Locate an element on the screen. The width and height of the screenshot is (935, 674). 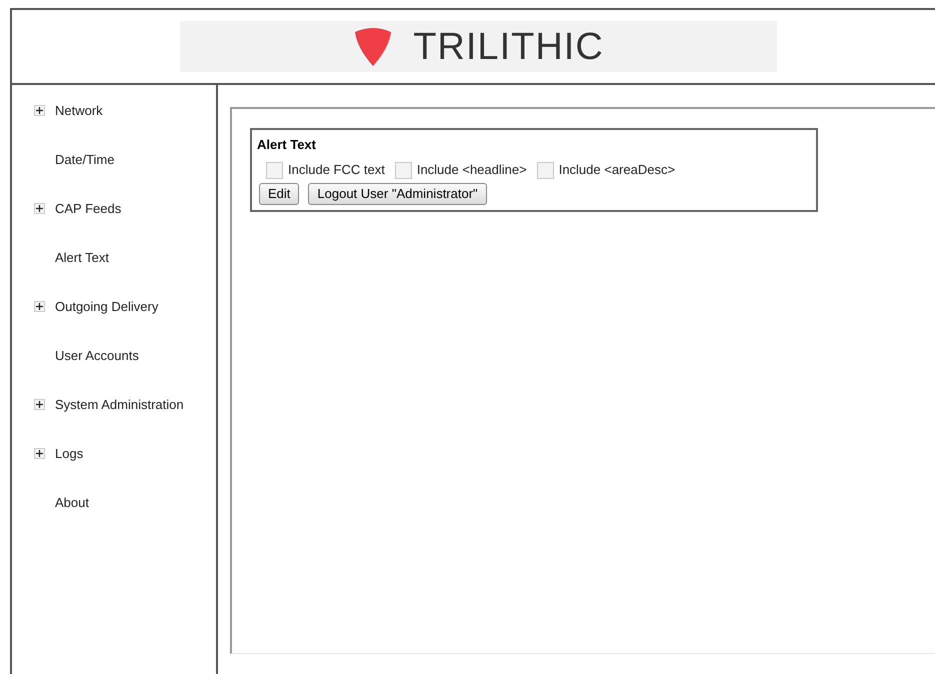
sidebar-item: System Administration is located at coordinates (119, 404).